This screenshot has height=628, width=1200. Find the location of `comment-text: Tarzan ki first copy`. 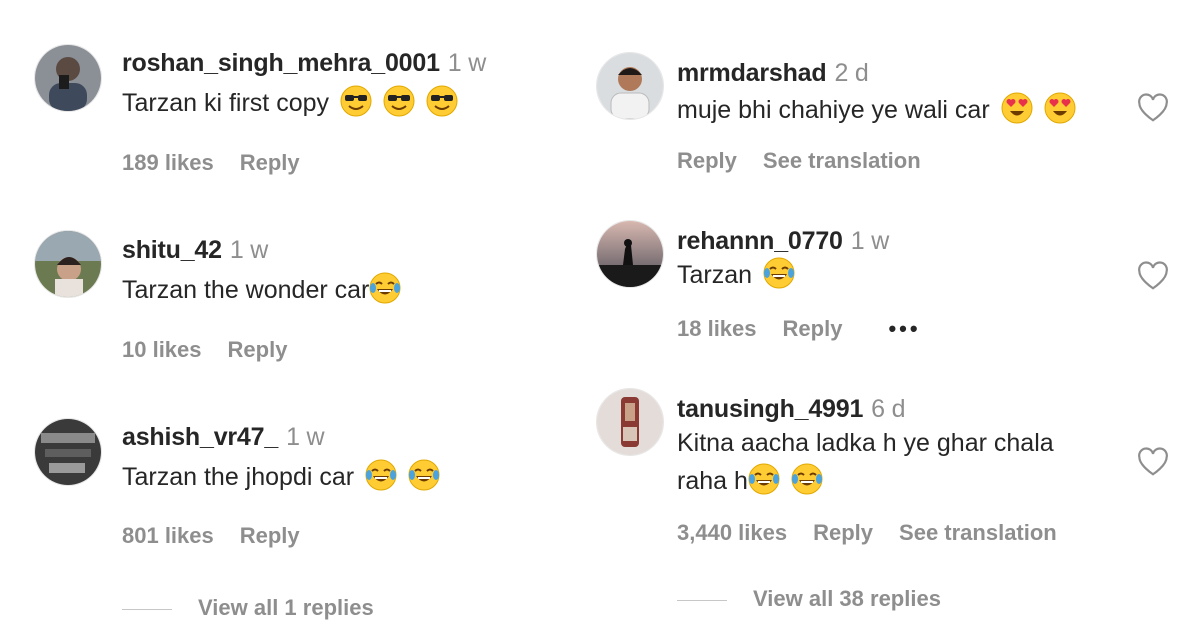

comment-text: Tarzan ki first copy is located at coordinates (290, 106).